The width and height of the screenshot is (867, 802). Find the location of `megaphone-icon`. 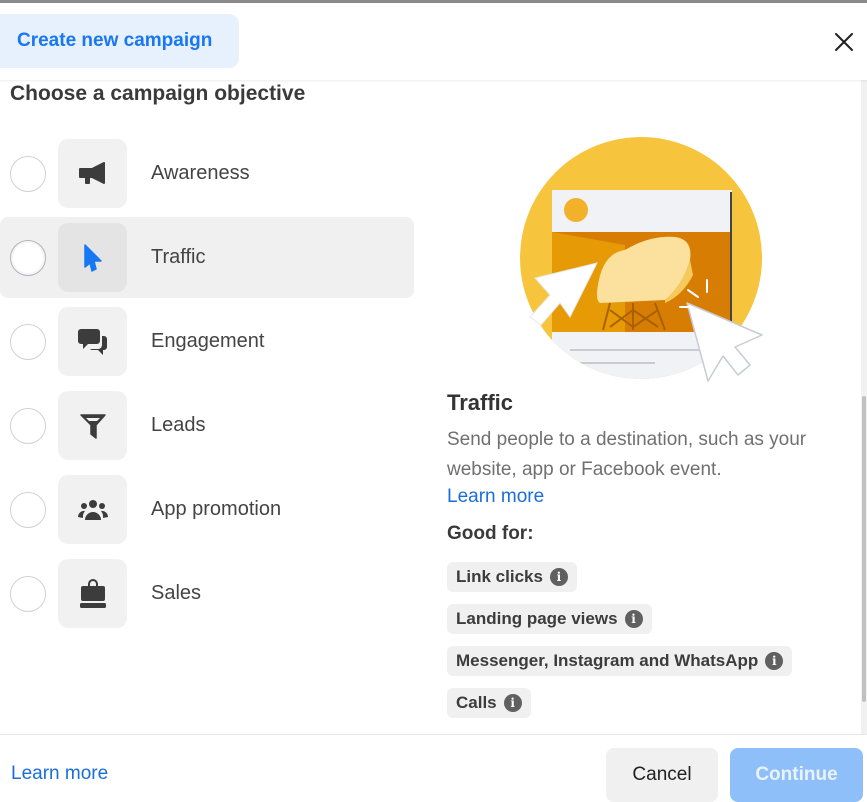

megaphone-icon is located at coordinates (91, 172).